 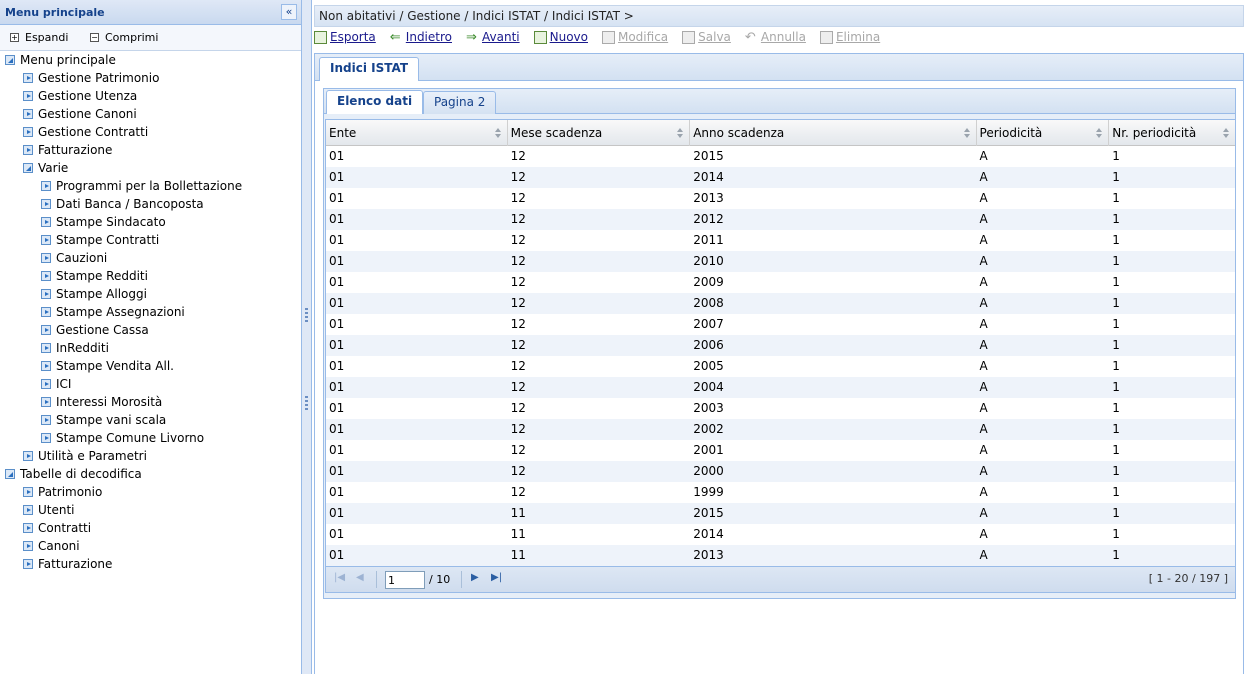 What do you see at coordinates (689, 37) in the screenshot?
I see `save-icon` at bounding box center [689, 37].